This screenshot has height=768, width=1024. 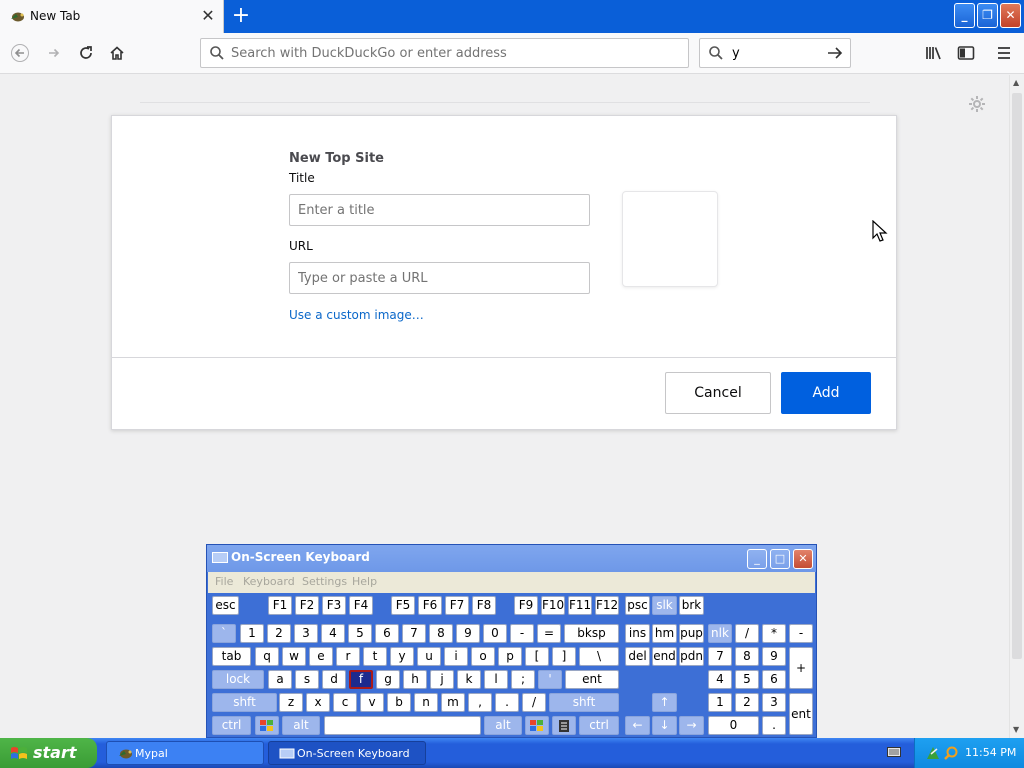 What do you see at coordinates (780, 559) in the screenshot?
I see `osk-maximize-button: □` at bounding box center [780, 559].